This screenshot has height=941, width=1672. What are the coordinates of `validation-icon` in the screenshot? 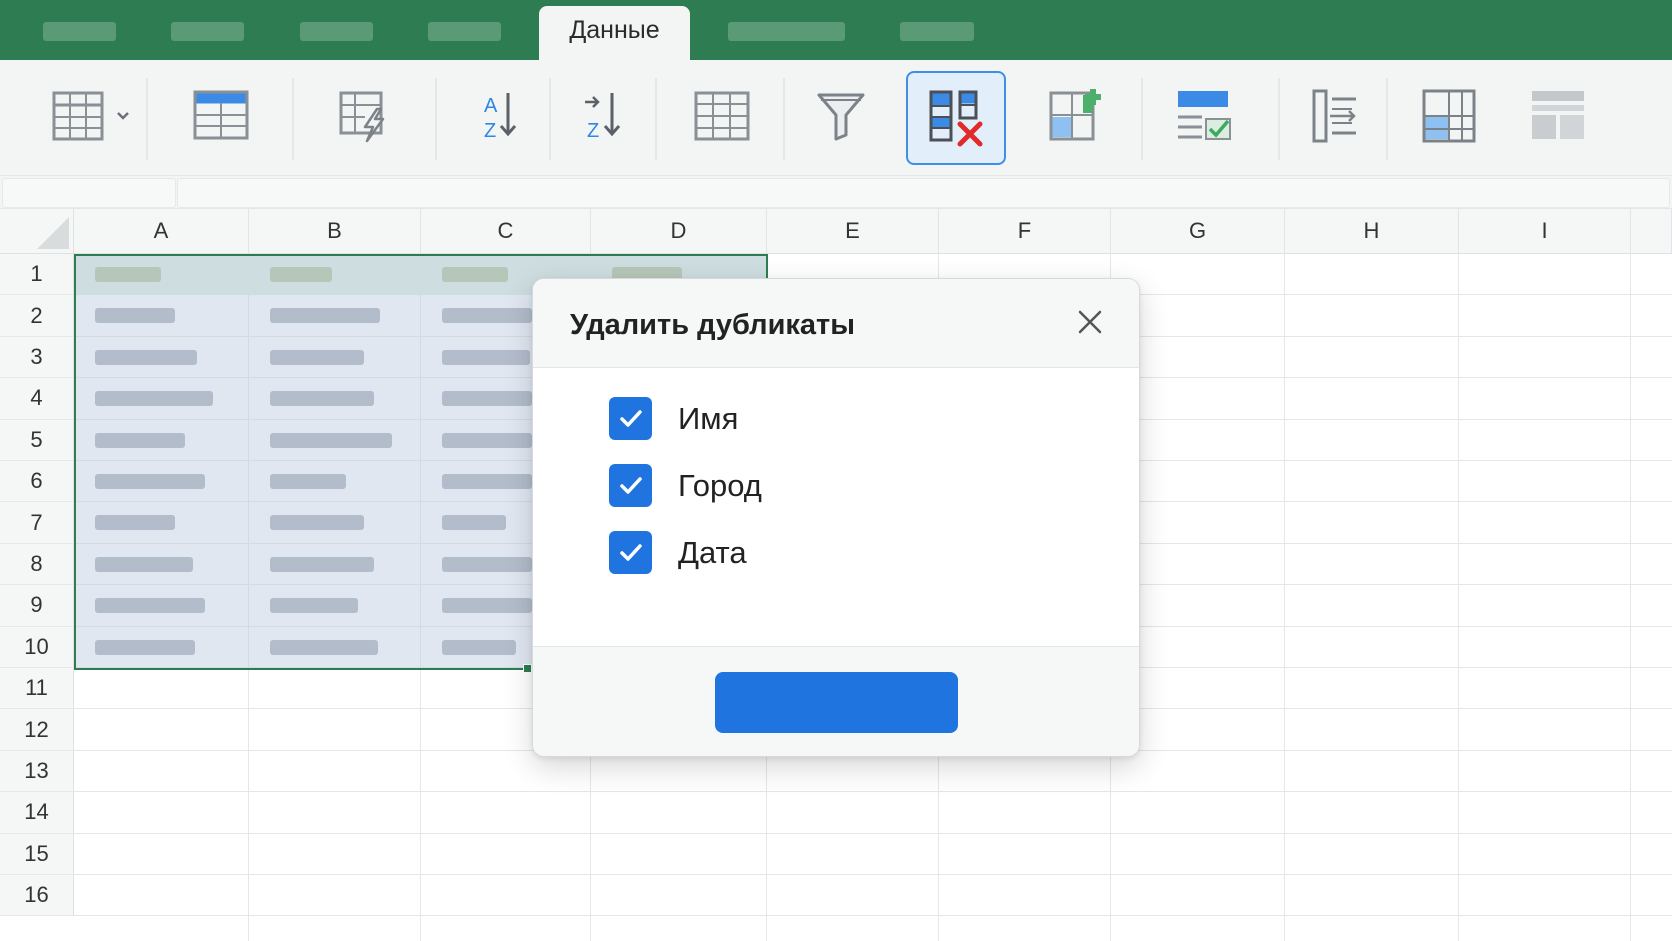 It's located at (1204, 115).